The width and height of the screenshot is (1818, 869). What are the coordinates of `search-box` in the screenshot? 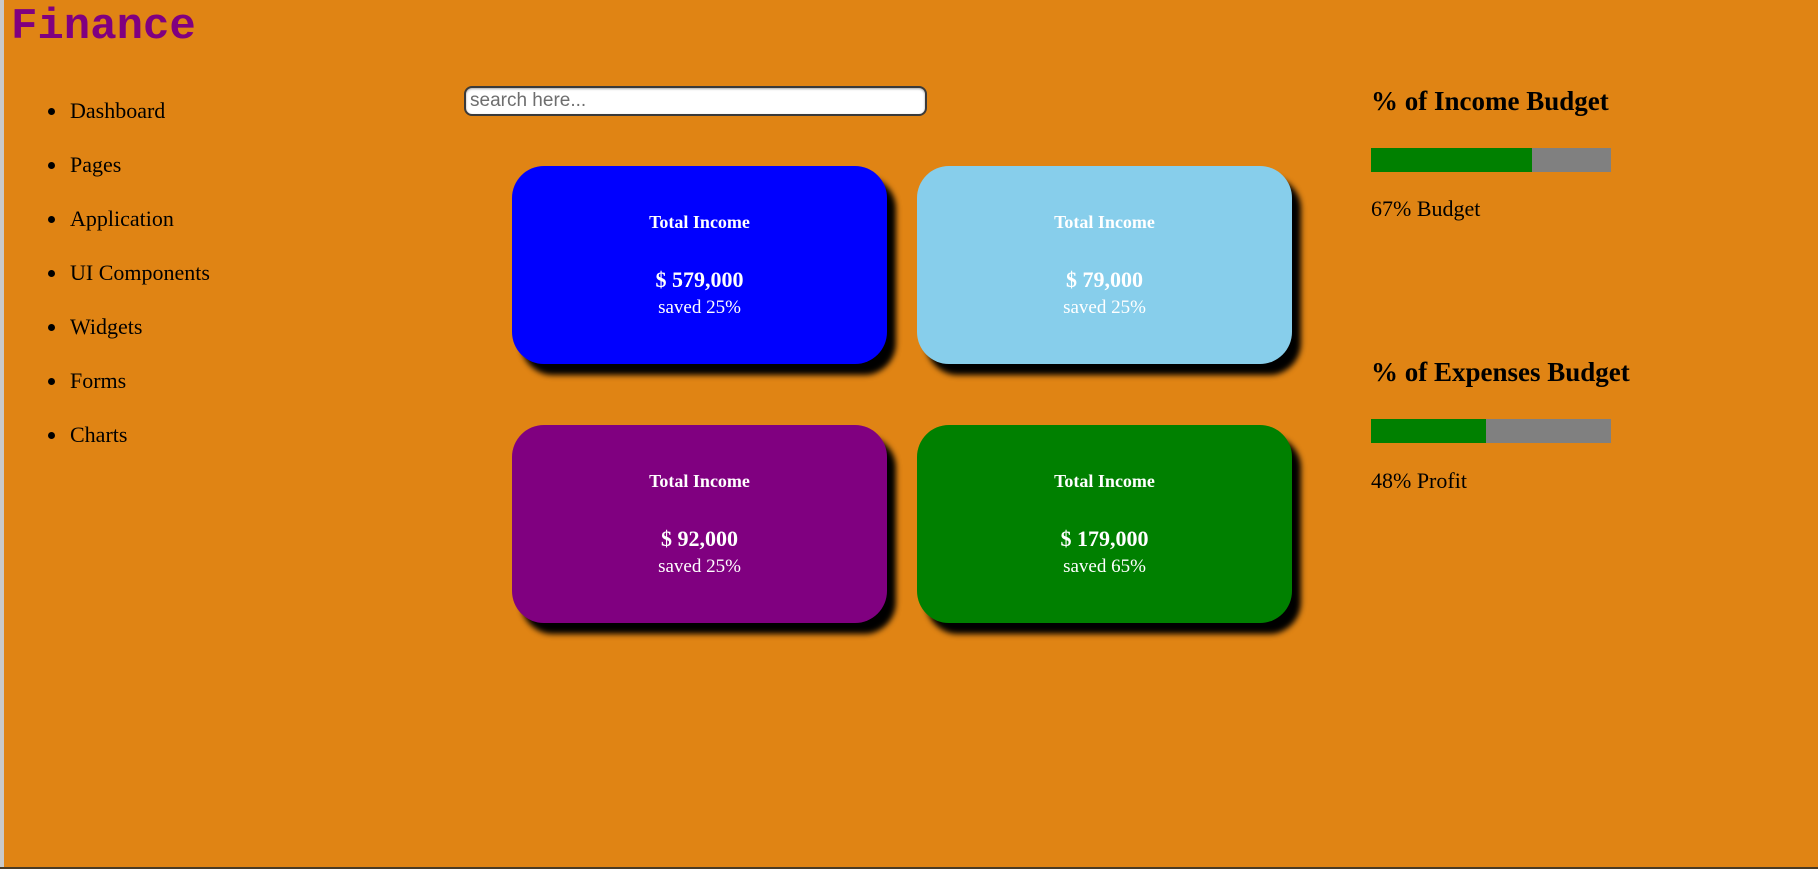 It's located at (695, 101).